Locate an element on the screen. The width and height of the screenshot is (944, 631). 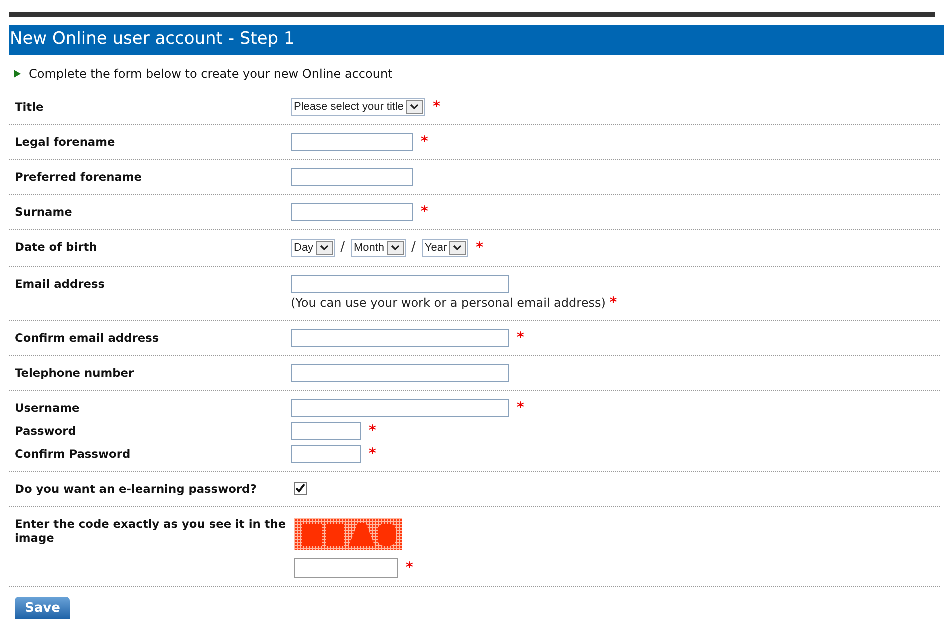
field-label: Date of birth is located at coordinates (56, 246).